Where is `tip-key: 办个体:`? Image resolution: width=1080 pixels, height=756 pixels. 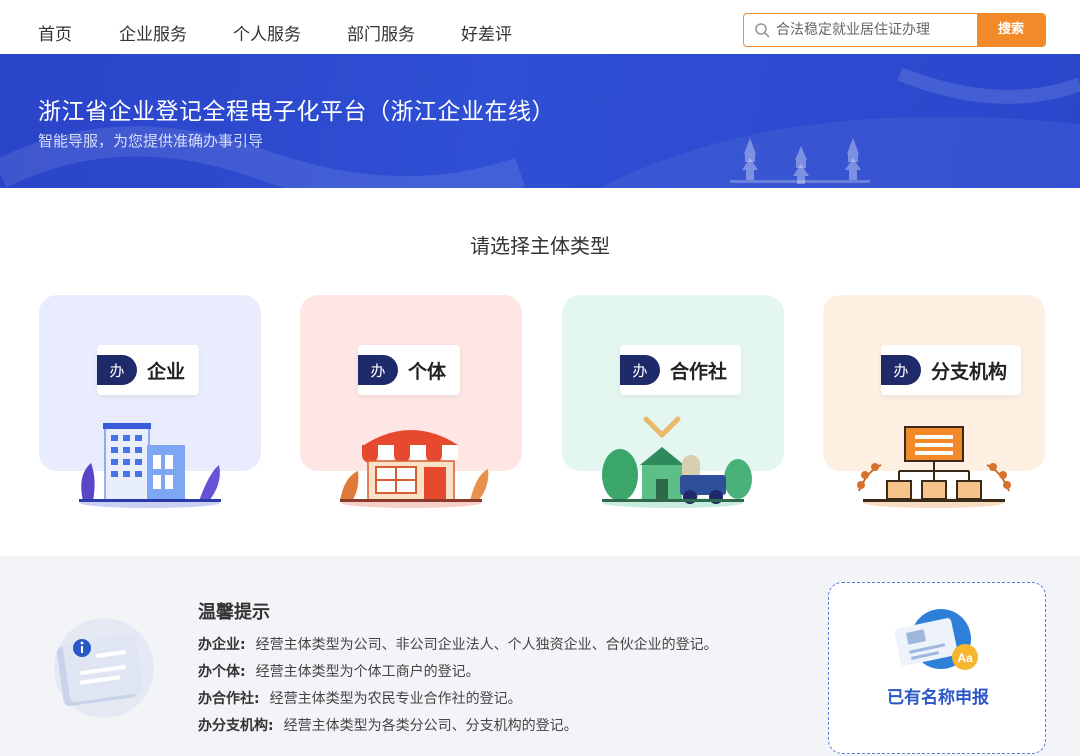
tip-key: 办个体: is located at coordinates (222, 672).